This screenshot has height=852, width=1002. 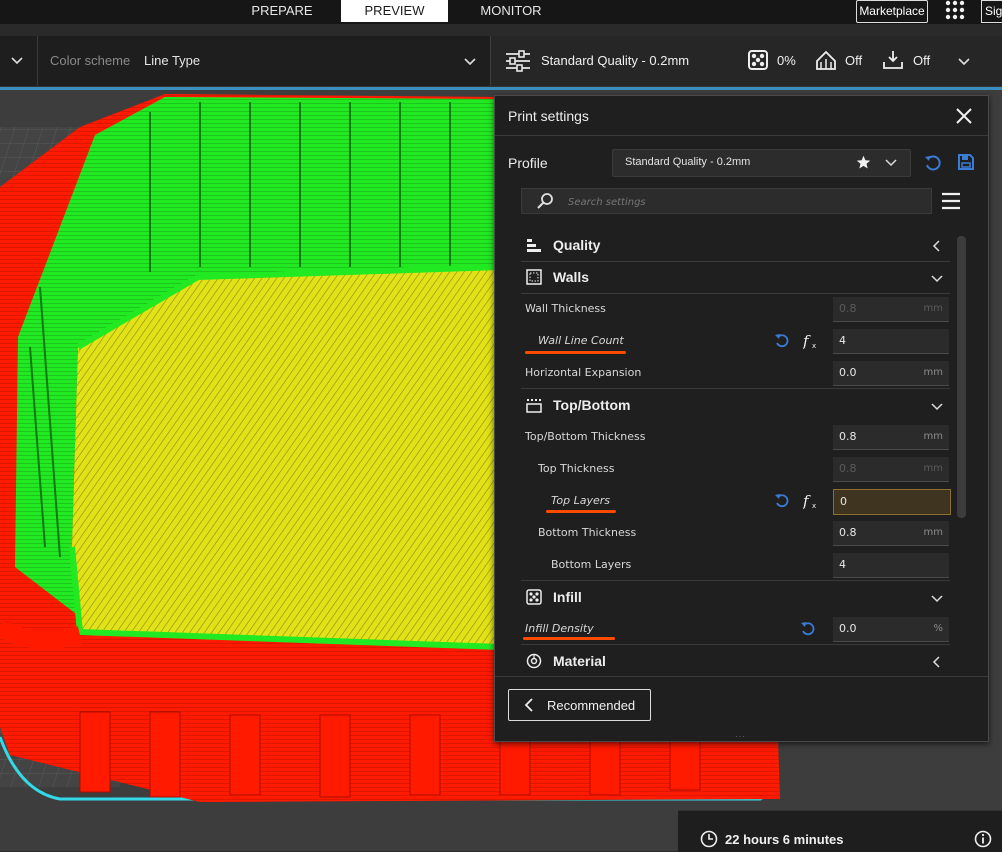 What do you see at coordinates (891, 565) in the screenshot?
I see `bottom-layers-field: 4` at bounding box center [891, 565].